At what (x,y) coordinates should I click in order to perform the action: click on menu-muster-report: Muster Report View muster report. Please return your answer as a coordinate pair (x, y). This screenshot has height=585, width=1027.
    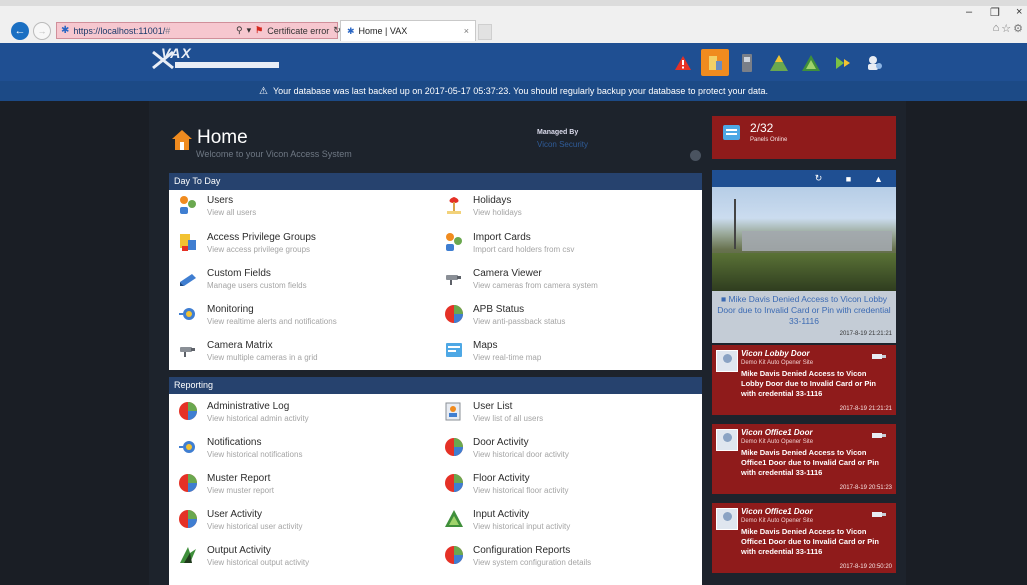
    Looking at the image, I should click on (307, 487).